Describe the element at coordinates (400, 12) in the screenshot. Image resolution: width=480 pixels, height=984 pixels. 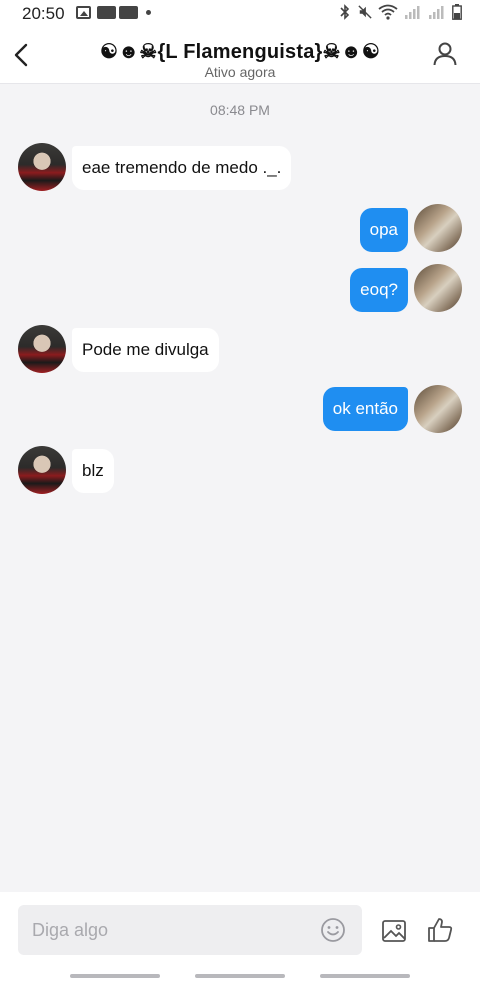
I see `status-icons` at that location.